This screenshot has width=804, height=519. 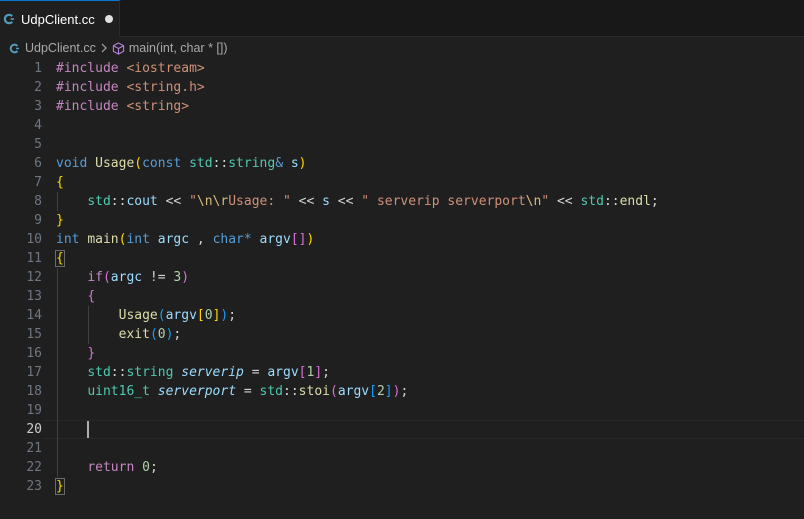 I want to click on code-line-active, so click(x=430, y=429).